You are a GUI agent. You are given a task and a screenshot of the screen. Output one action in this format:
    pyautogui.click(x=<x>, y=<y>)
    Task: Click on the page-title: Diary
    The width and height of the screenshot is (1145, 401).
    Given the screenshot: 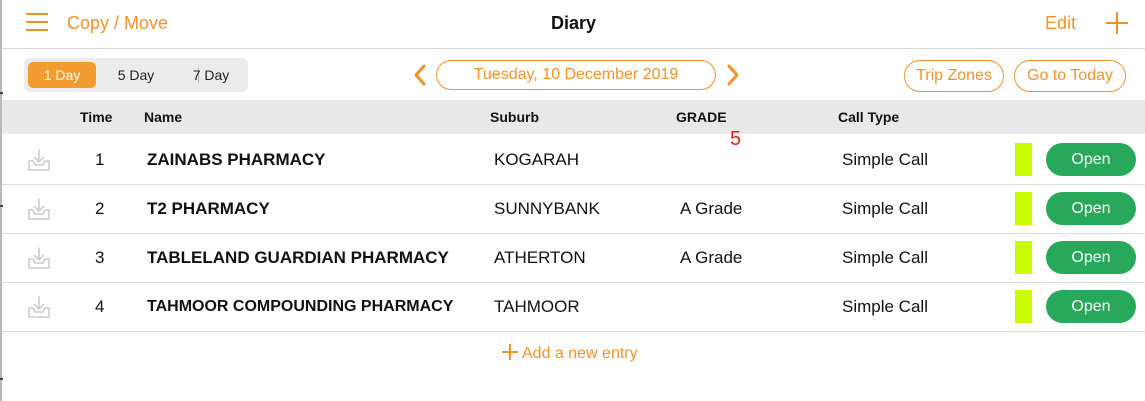 What is the action you would take?
    pyautogui.click(x=573, y=23)
    